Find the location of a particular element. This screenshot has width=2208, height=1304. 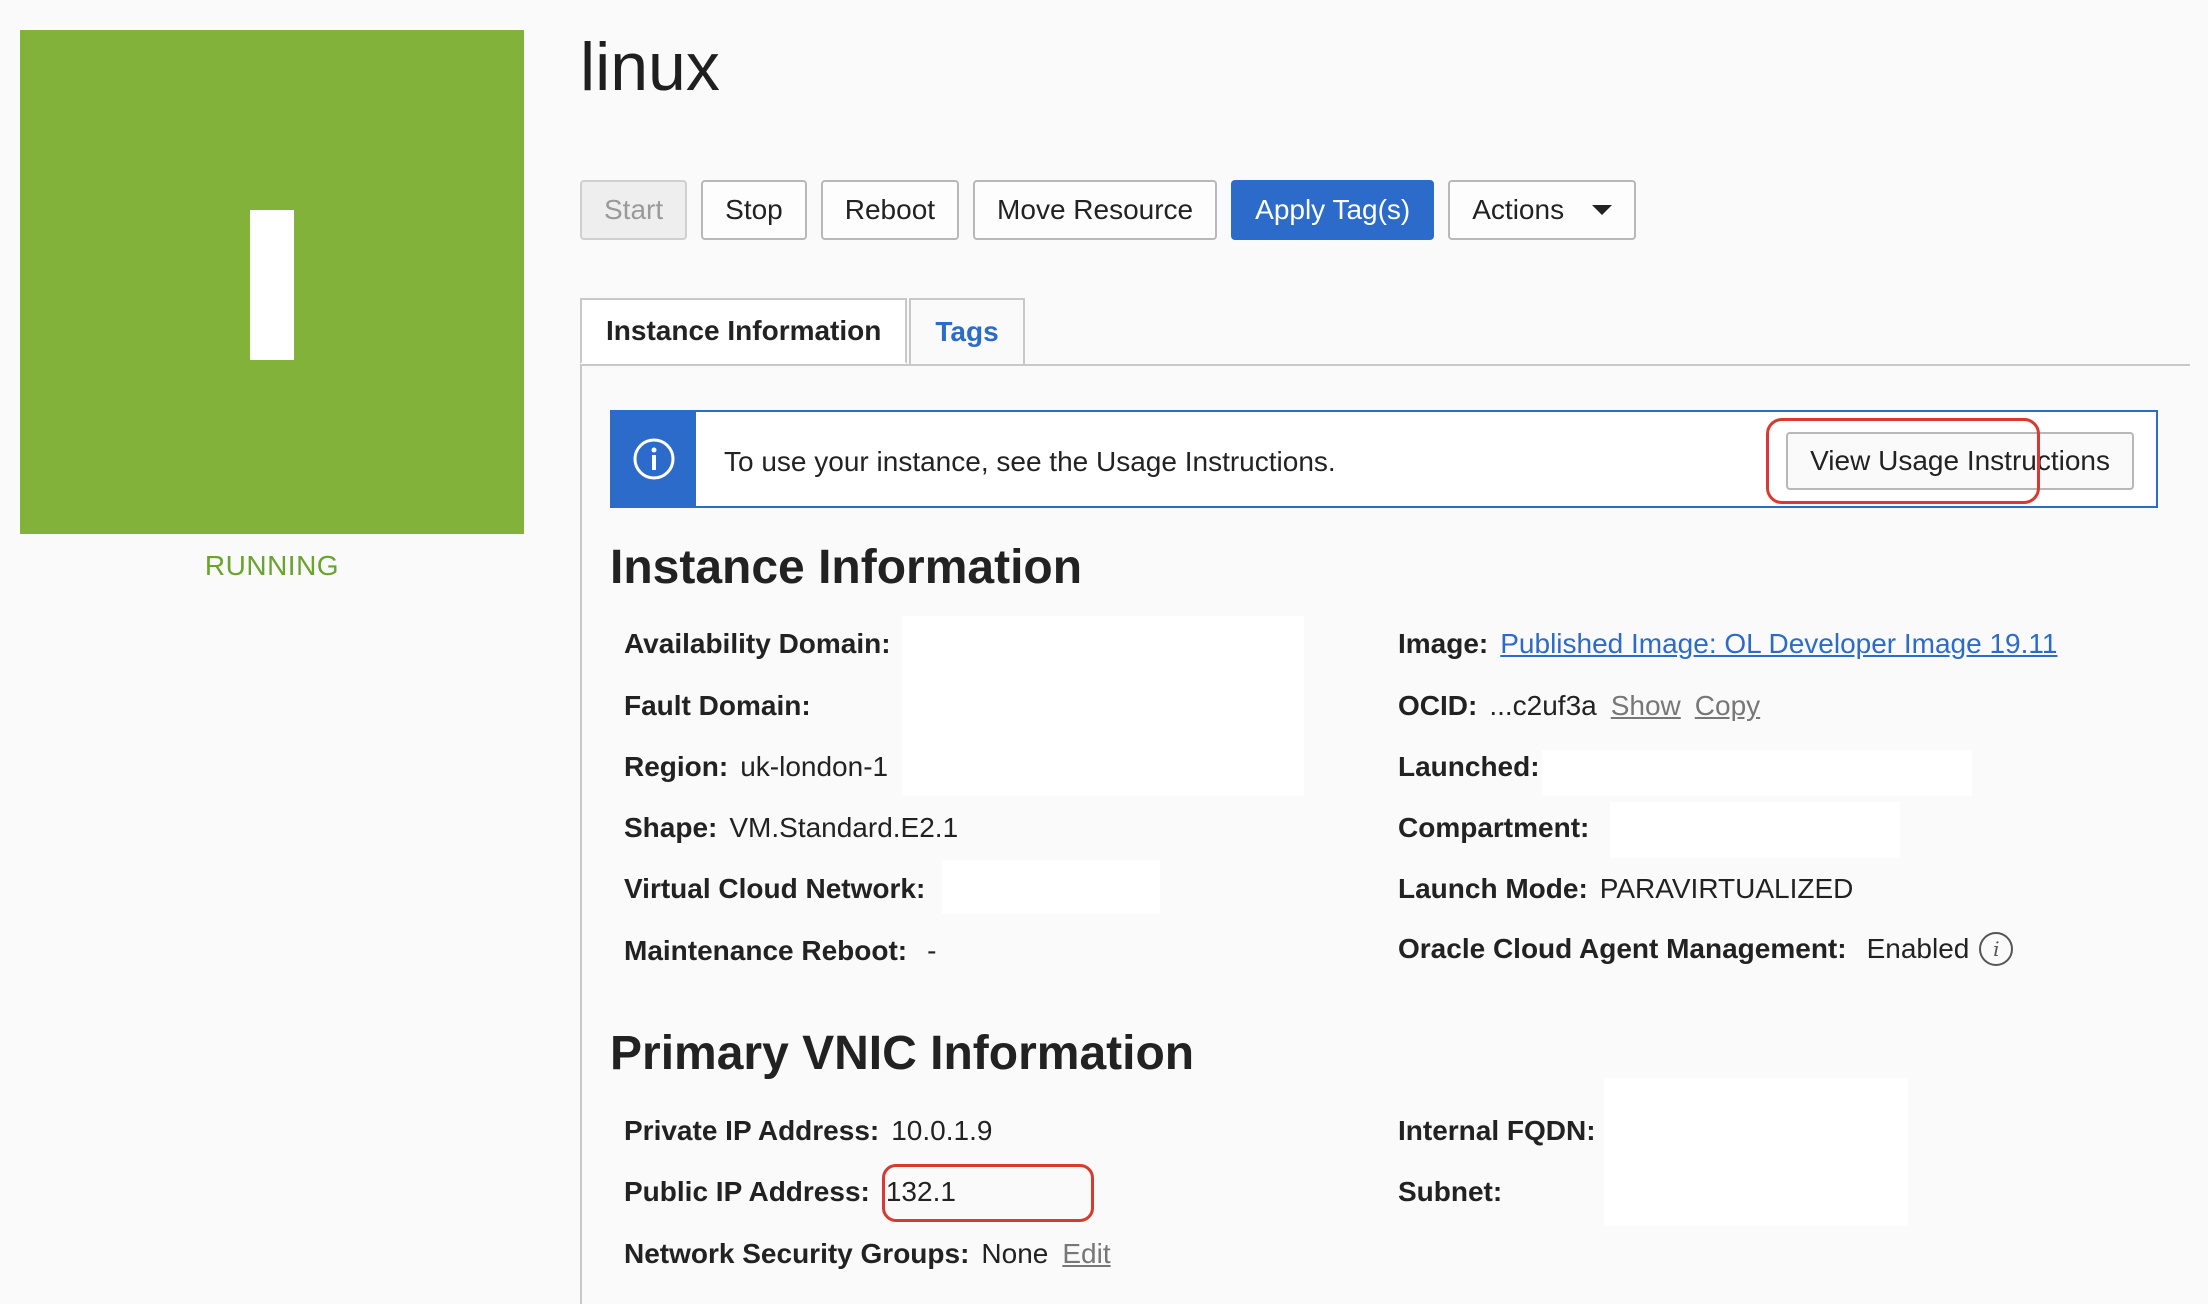

region-label: Region: is located at coordinates (676, 766).